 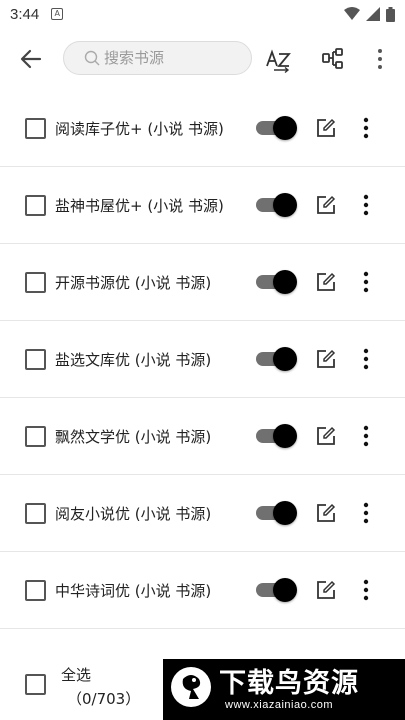 What do you see at coordinates (57, 14) in the screenshot?
I see `notification-icon: A` at bounding box center [57, 14].